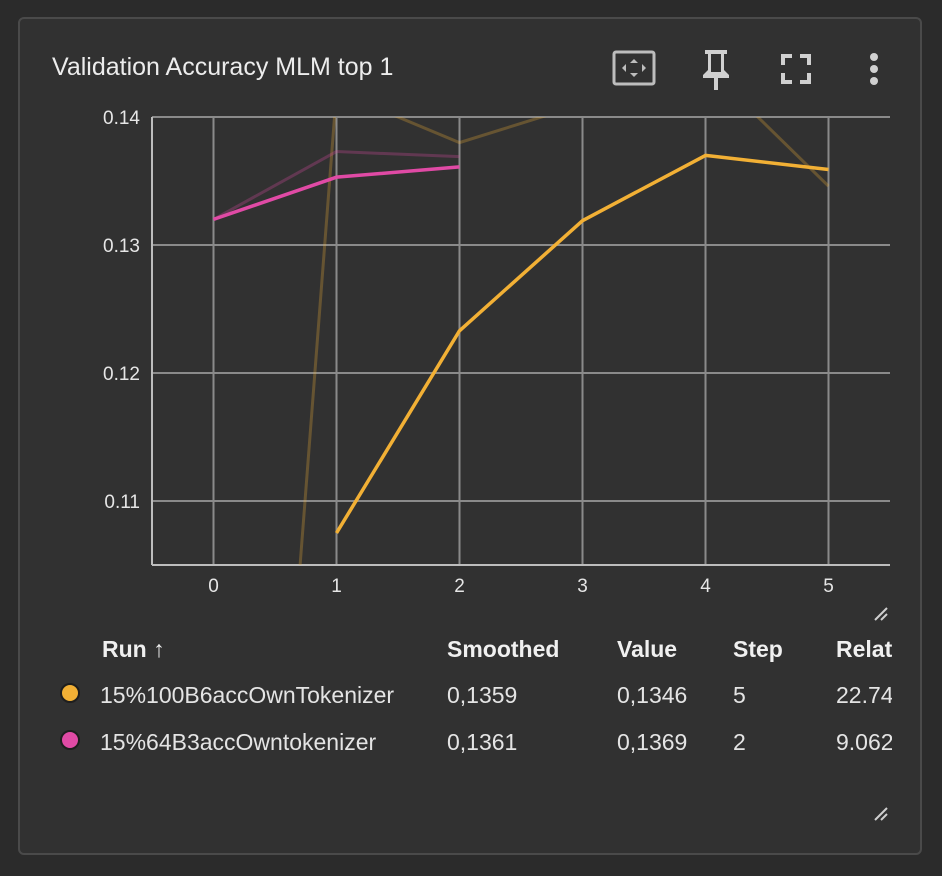 This screenshot has width=942, height=876. I want to click on raw-value: 0,1346, so click(652, 695).